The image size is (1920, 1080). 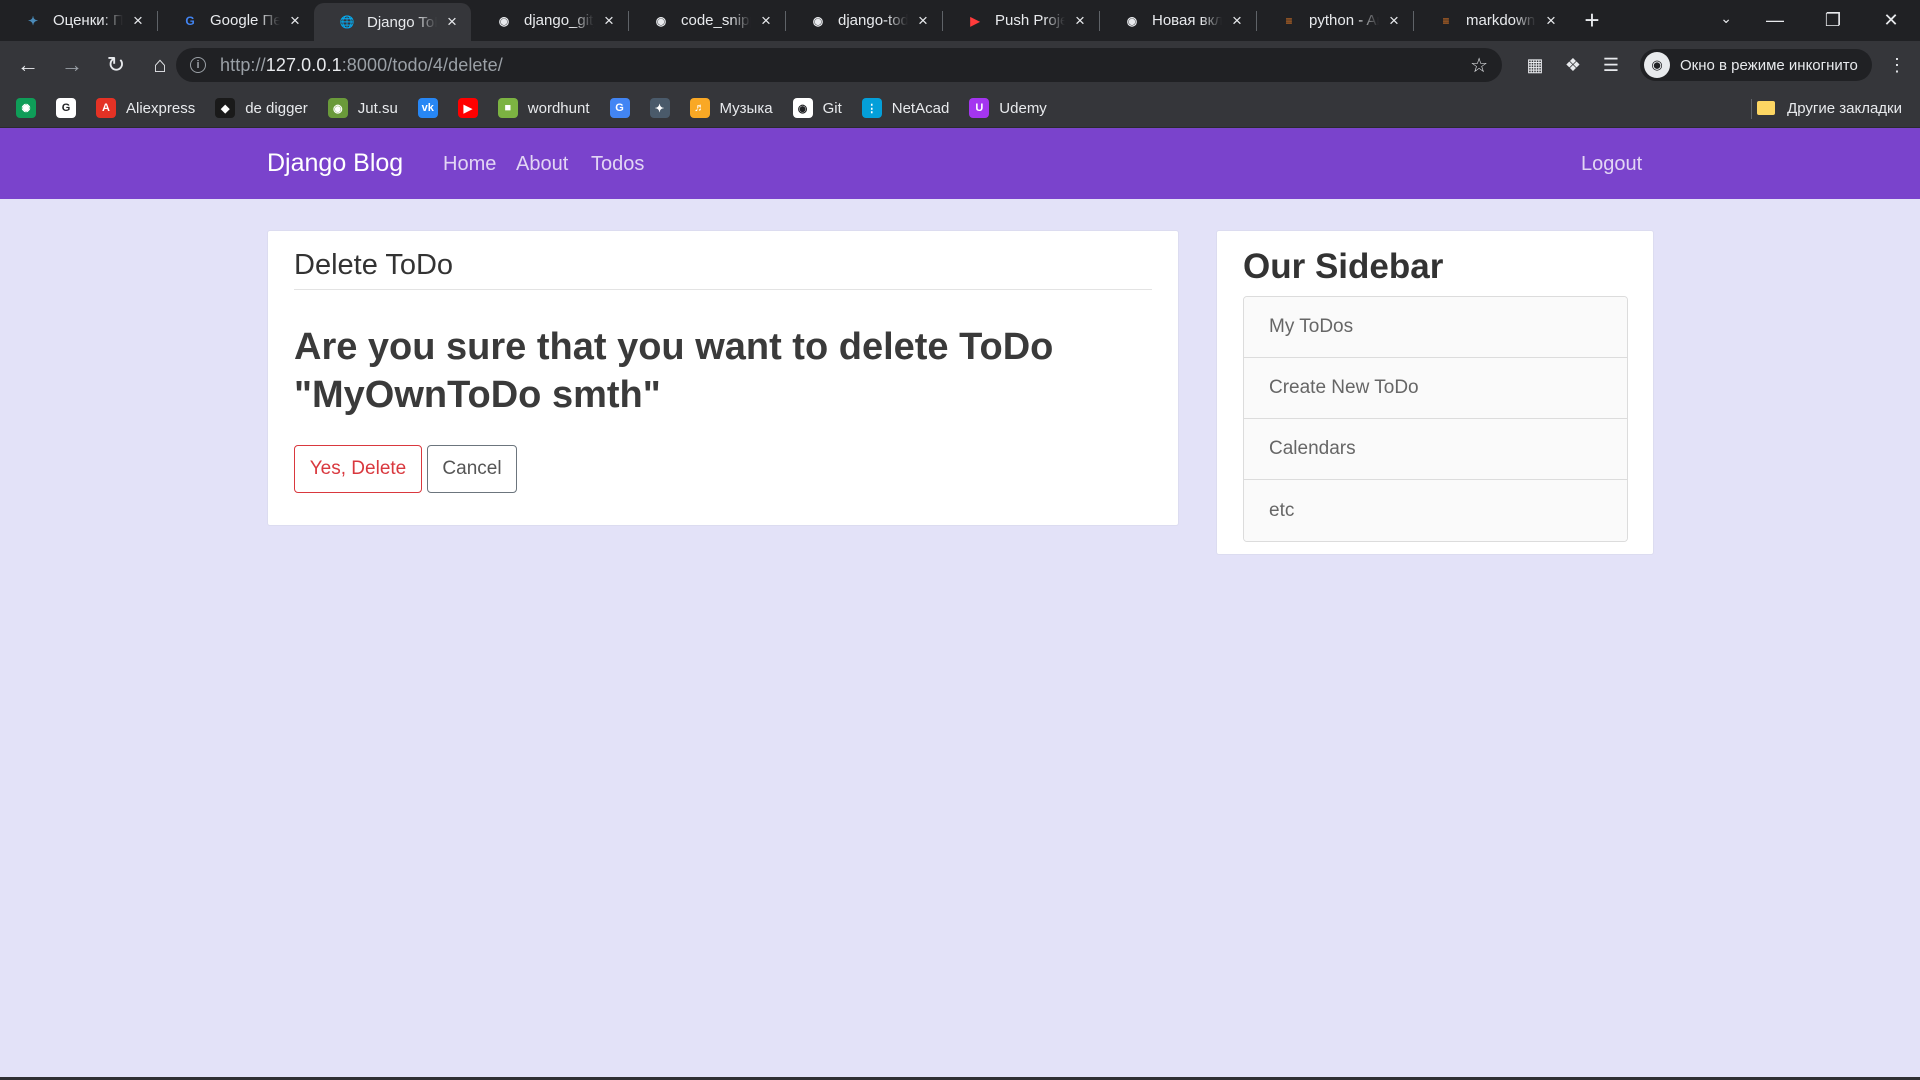 I want to click on aliexpress-icon: A, so click(x=106, y=108).